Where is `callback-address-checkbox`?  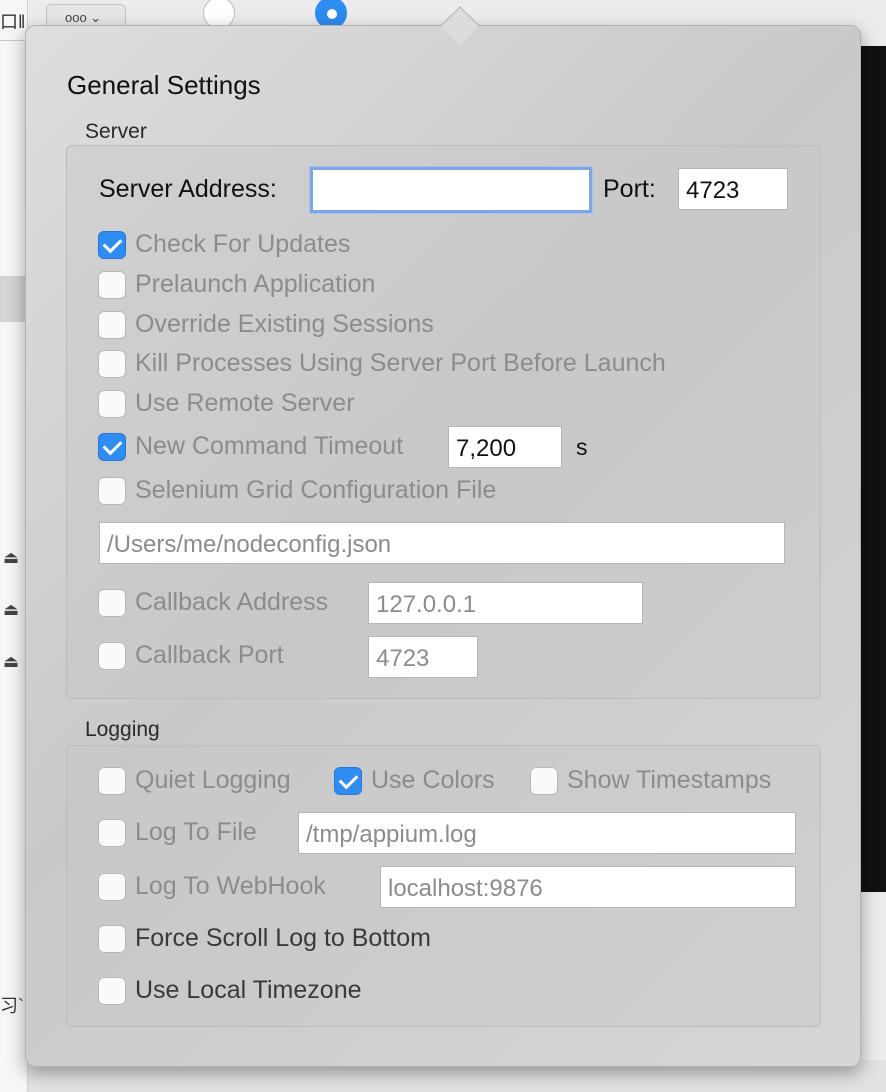 callback-address-checkbox is located at coordinates (112, 603).